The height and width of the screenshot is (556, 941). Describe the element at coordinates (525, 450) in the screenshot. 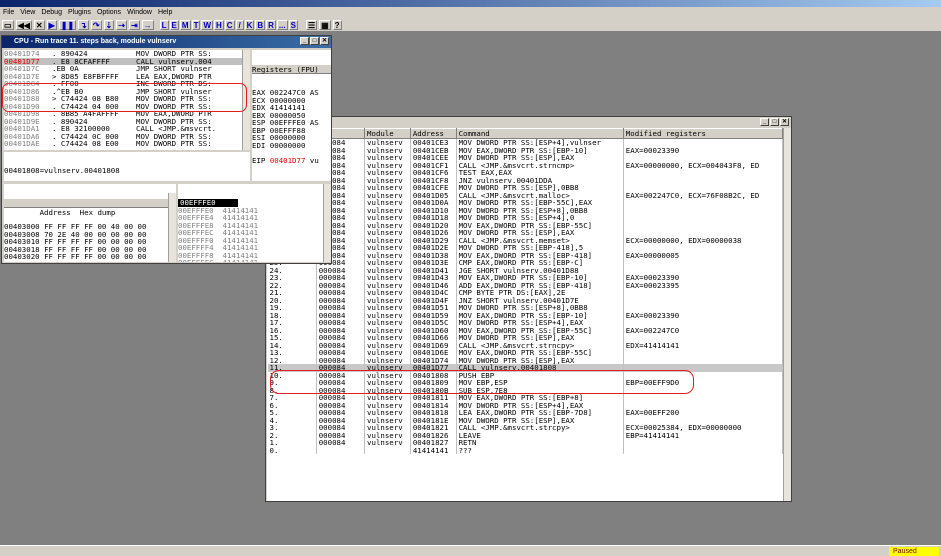

I see `trace-row: 0. 41414141???` at that location.